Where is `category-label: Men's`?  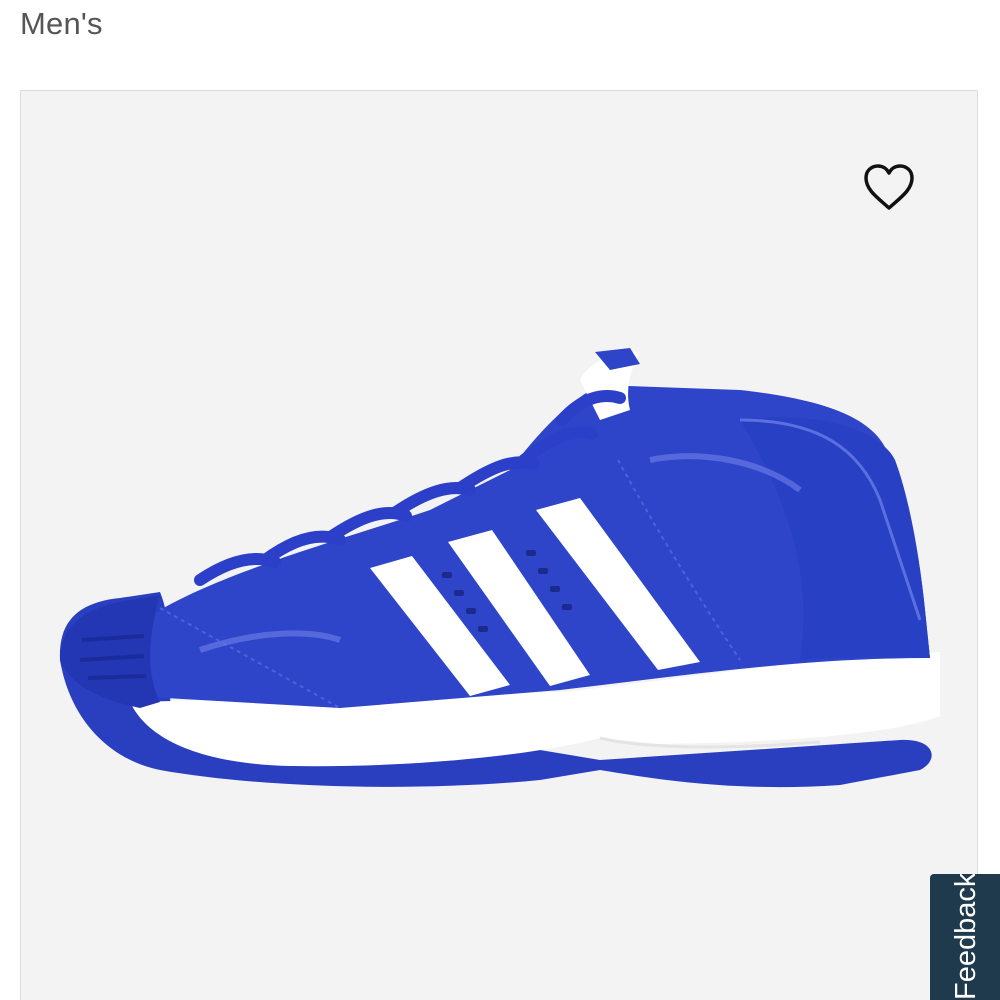
category-label: Men's is located at coordinates (61, 23).